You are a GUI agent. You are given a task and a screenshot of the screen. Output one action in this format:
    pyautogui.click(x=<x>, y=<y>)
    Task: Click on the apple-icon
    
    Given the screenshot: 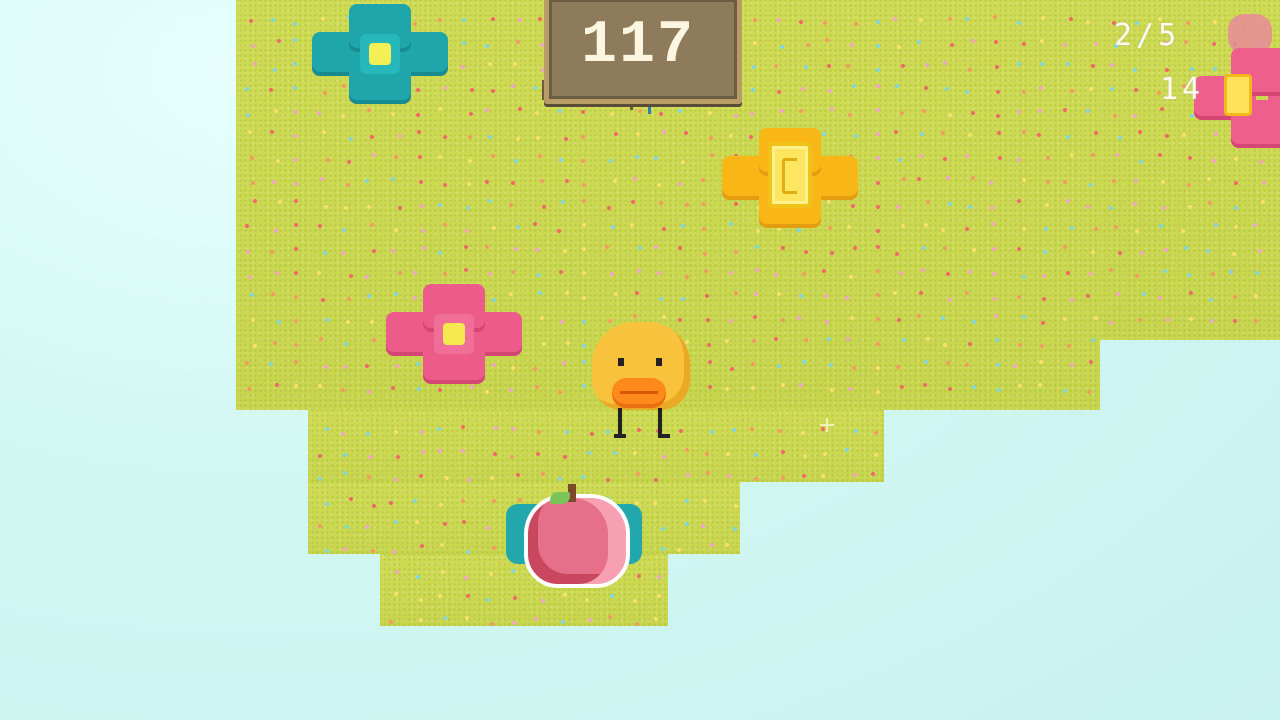 What is the action you would take?
    pyautogui.click(x=574, y=535)
    